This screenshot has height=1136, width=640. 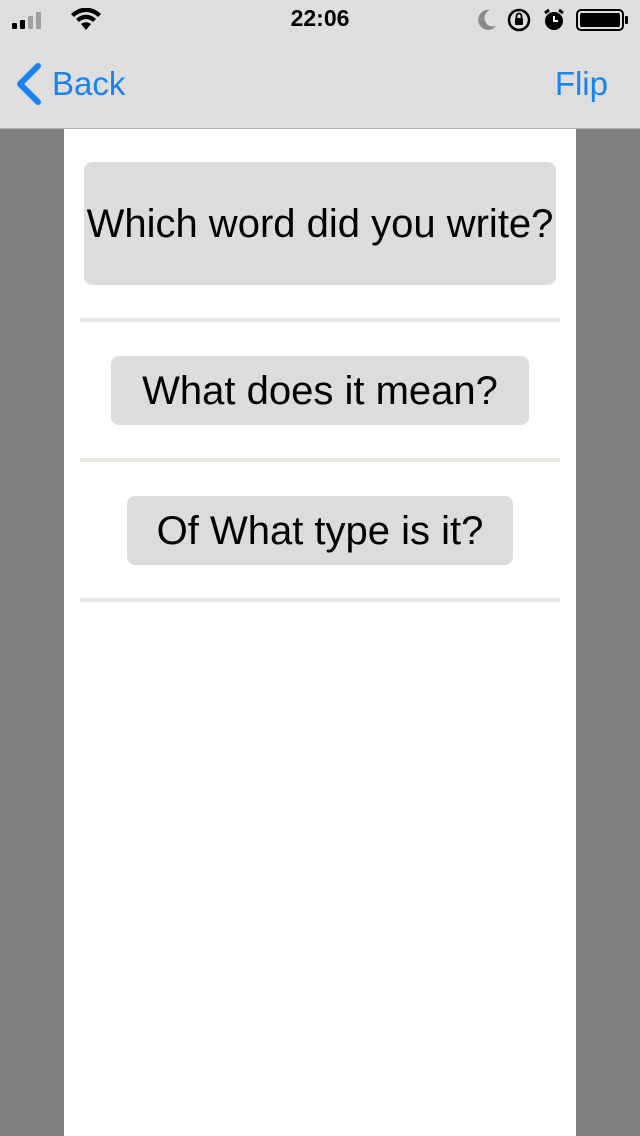 I want to click on question-button-meaning: What does it mean?, so click(x=320, y=390).